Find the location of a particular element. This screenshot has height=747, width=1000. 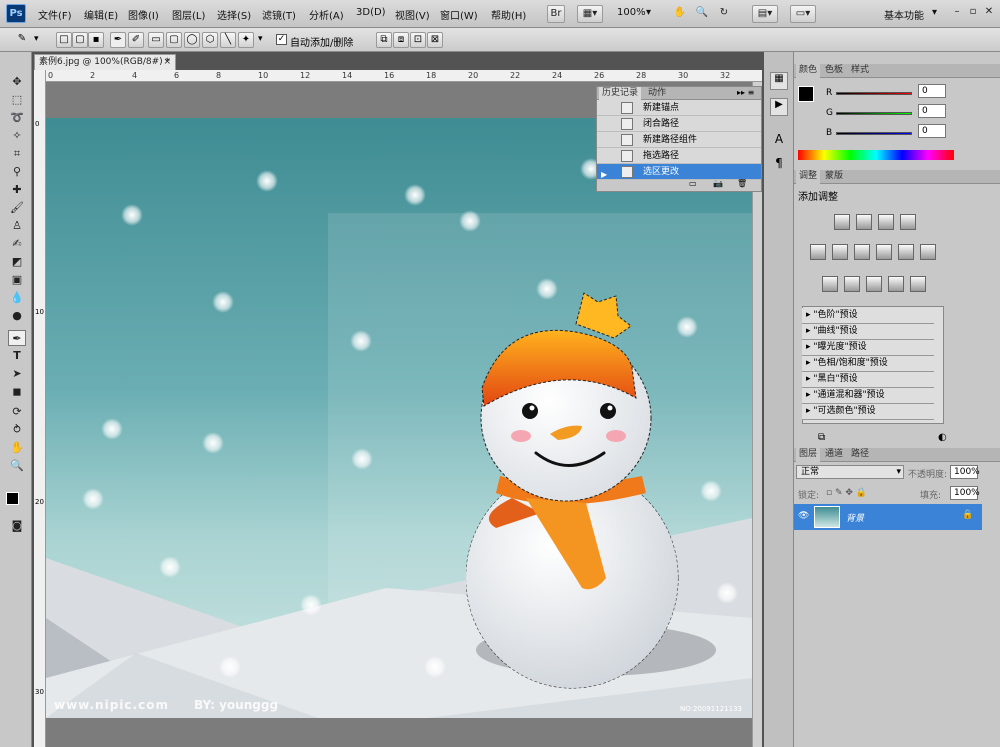

history-row: 闭合路径 is located at coordinates (679, 124).